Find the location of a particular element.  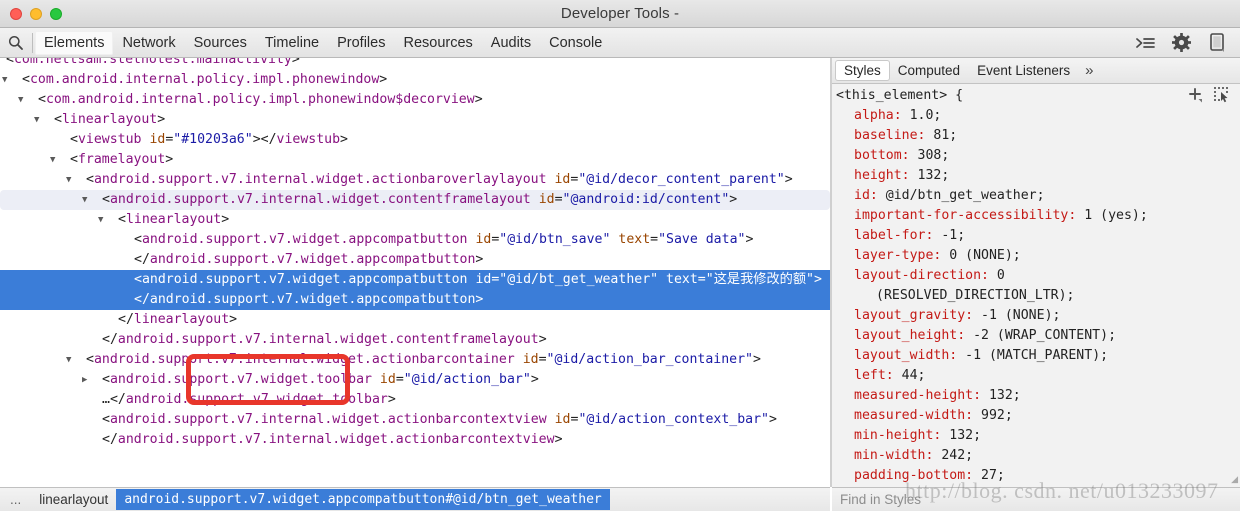

style-declaration: baseline: 81; is located at coordinates (1036, 136).